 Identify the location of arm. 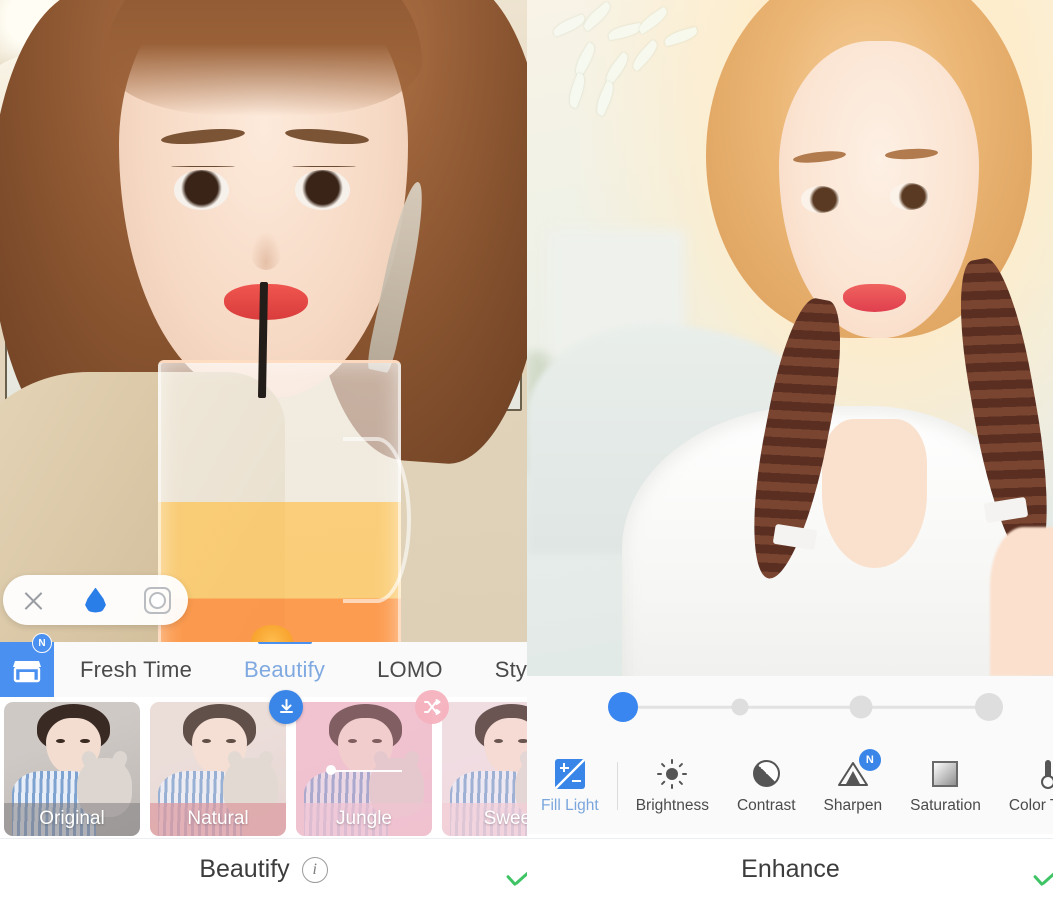
(1021, 601).